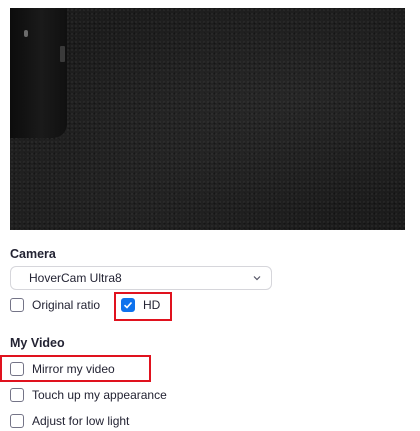  I want to click on low-light-option: Adjust for low light, so click(69, 421).